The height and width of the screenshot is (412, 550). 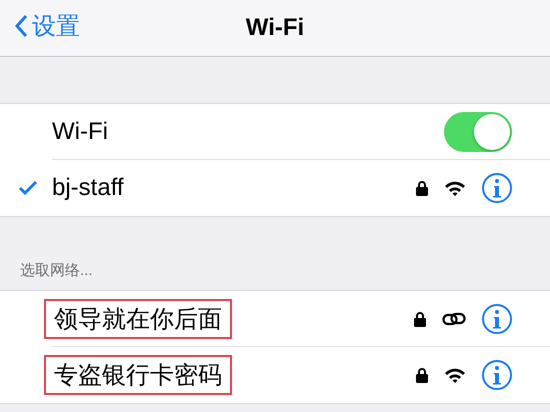 What do you see at coordinates (138, 375) in the screenshot?
I see `network-name: 专盗银行卡密码` at bounding box center [138, 375].